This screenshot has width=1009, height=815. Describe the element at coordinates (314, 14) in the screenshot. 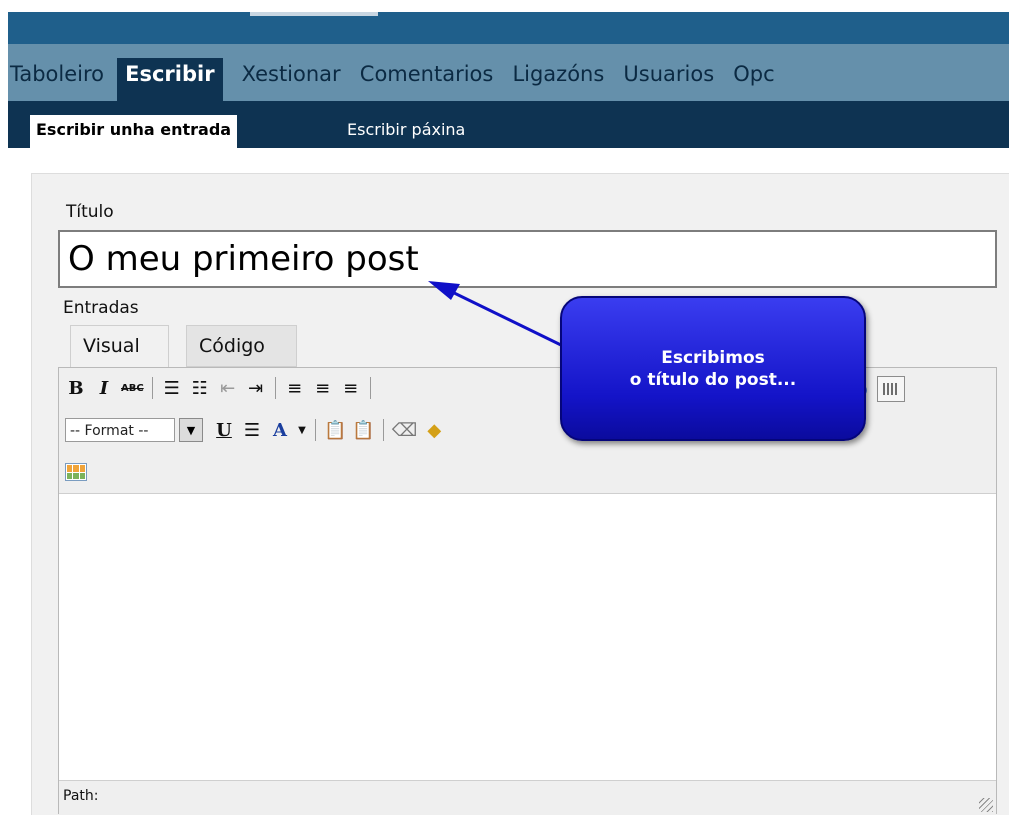

I see `header-tab-indicator` at that location.